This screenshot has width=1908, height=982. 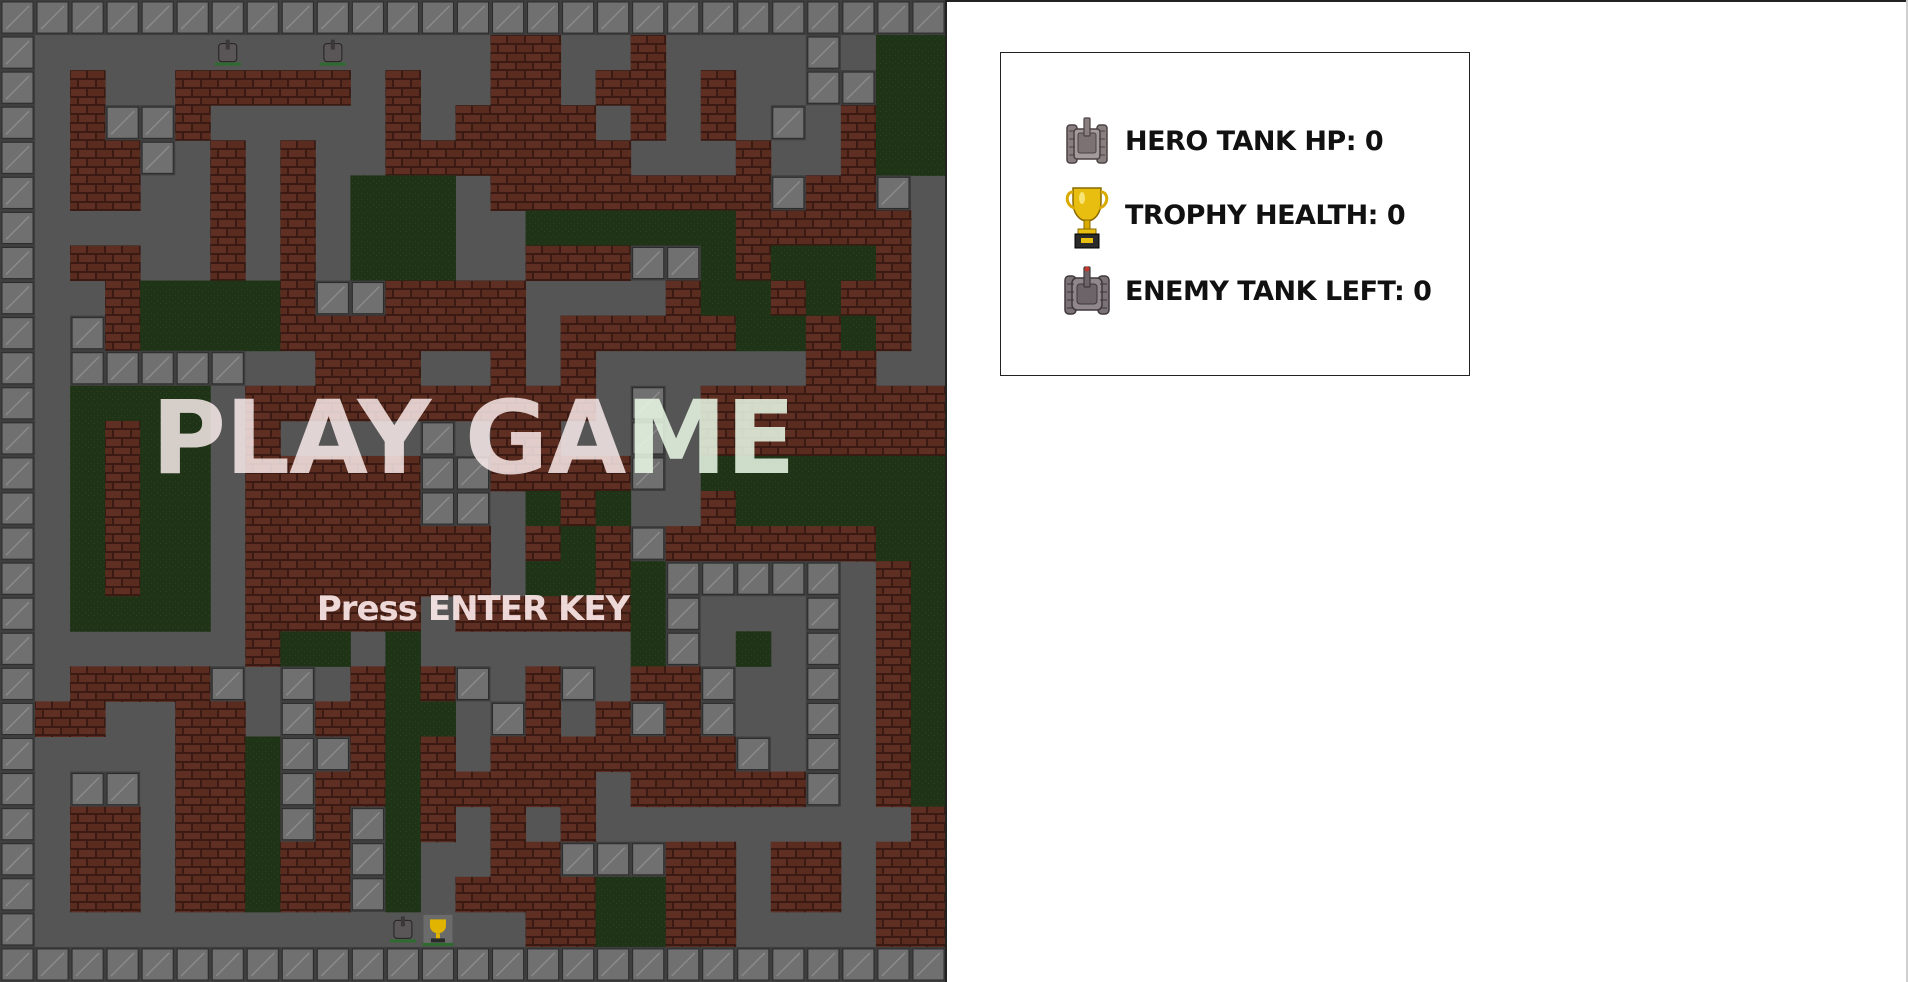 I want to click on enemy-tank-icon, so click(x=1087, y=291).